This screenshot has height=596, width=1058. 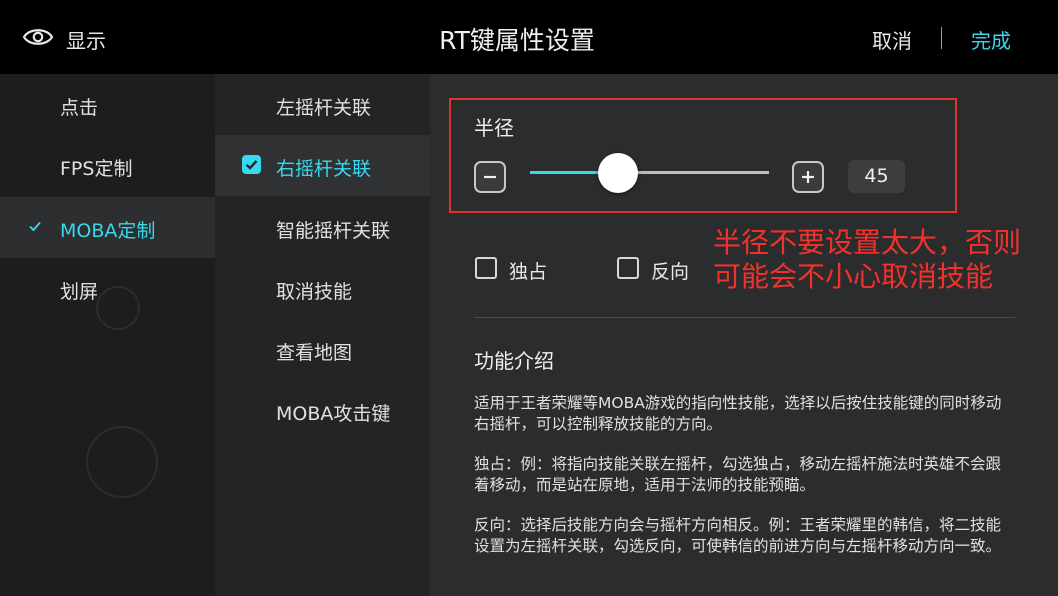 What do you see at coordinates (628, 268) in the screenshot?
I see `reverse-checkbox` at bounding box center [628, 268].